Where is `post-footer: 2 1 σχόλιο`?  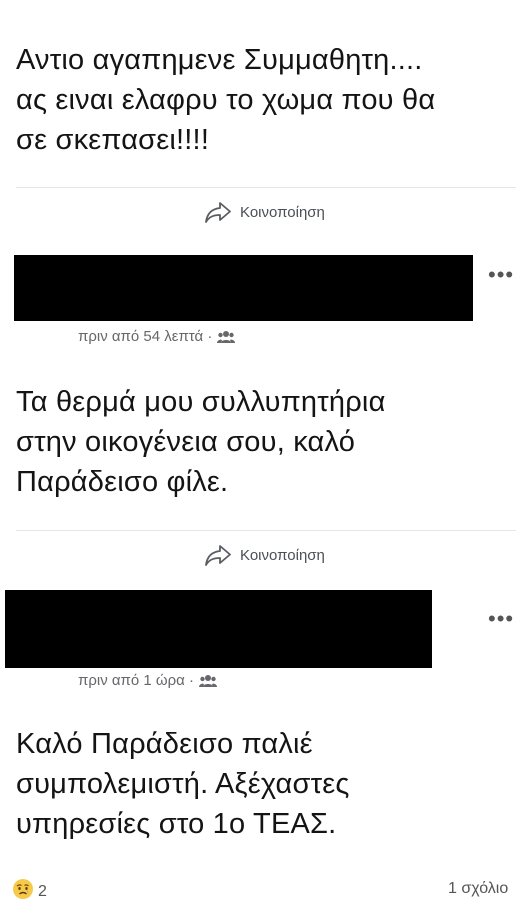
post-footer: 2 1 σχόλιο is located at coordinates (264, 890).